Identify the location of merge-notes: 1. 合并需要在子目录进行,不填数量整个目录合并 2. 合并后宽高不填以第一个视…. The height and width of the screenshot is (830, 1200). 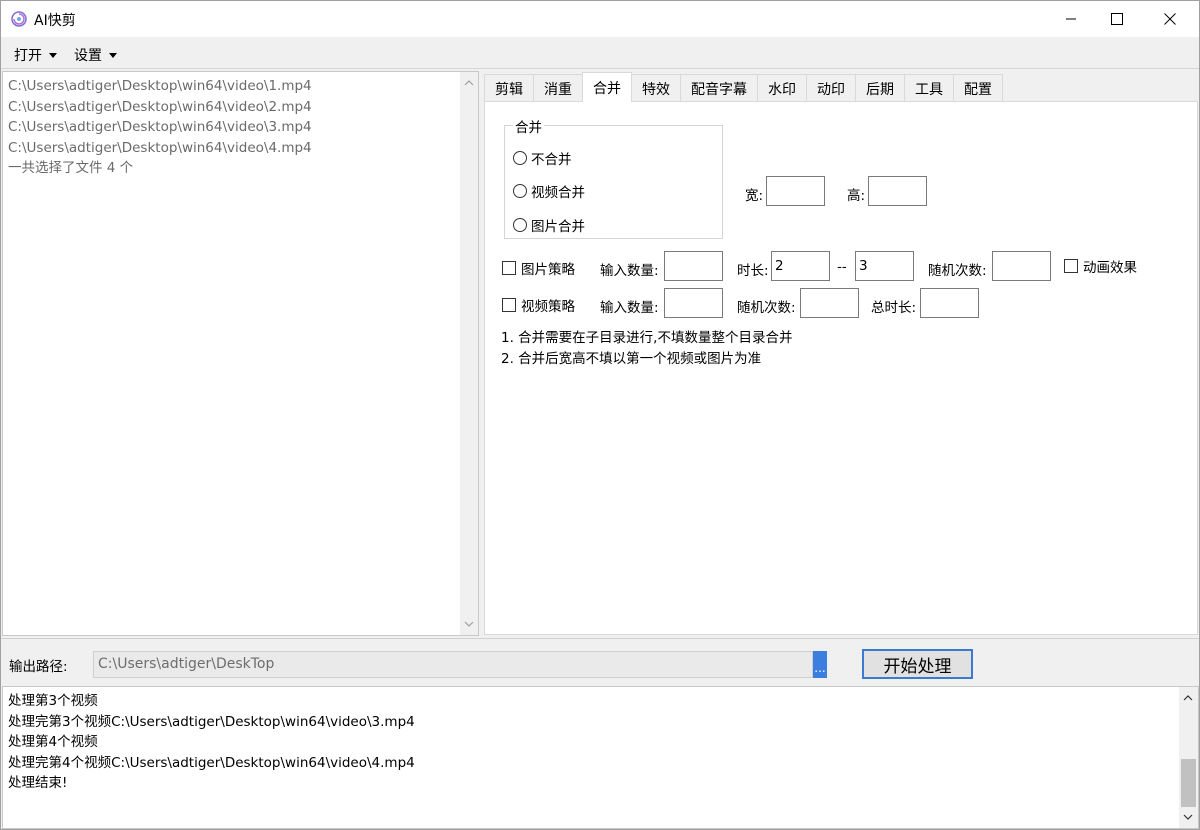
(646, 349).